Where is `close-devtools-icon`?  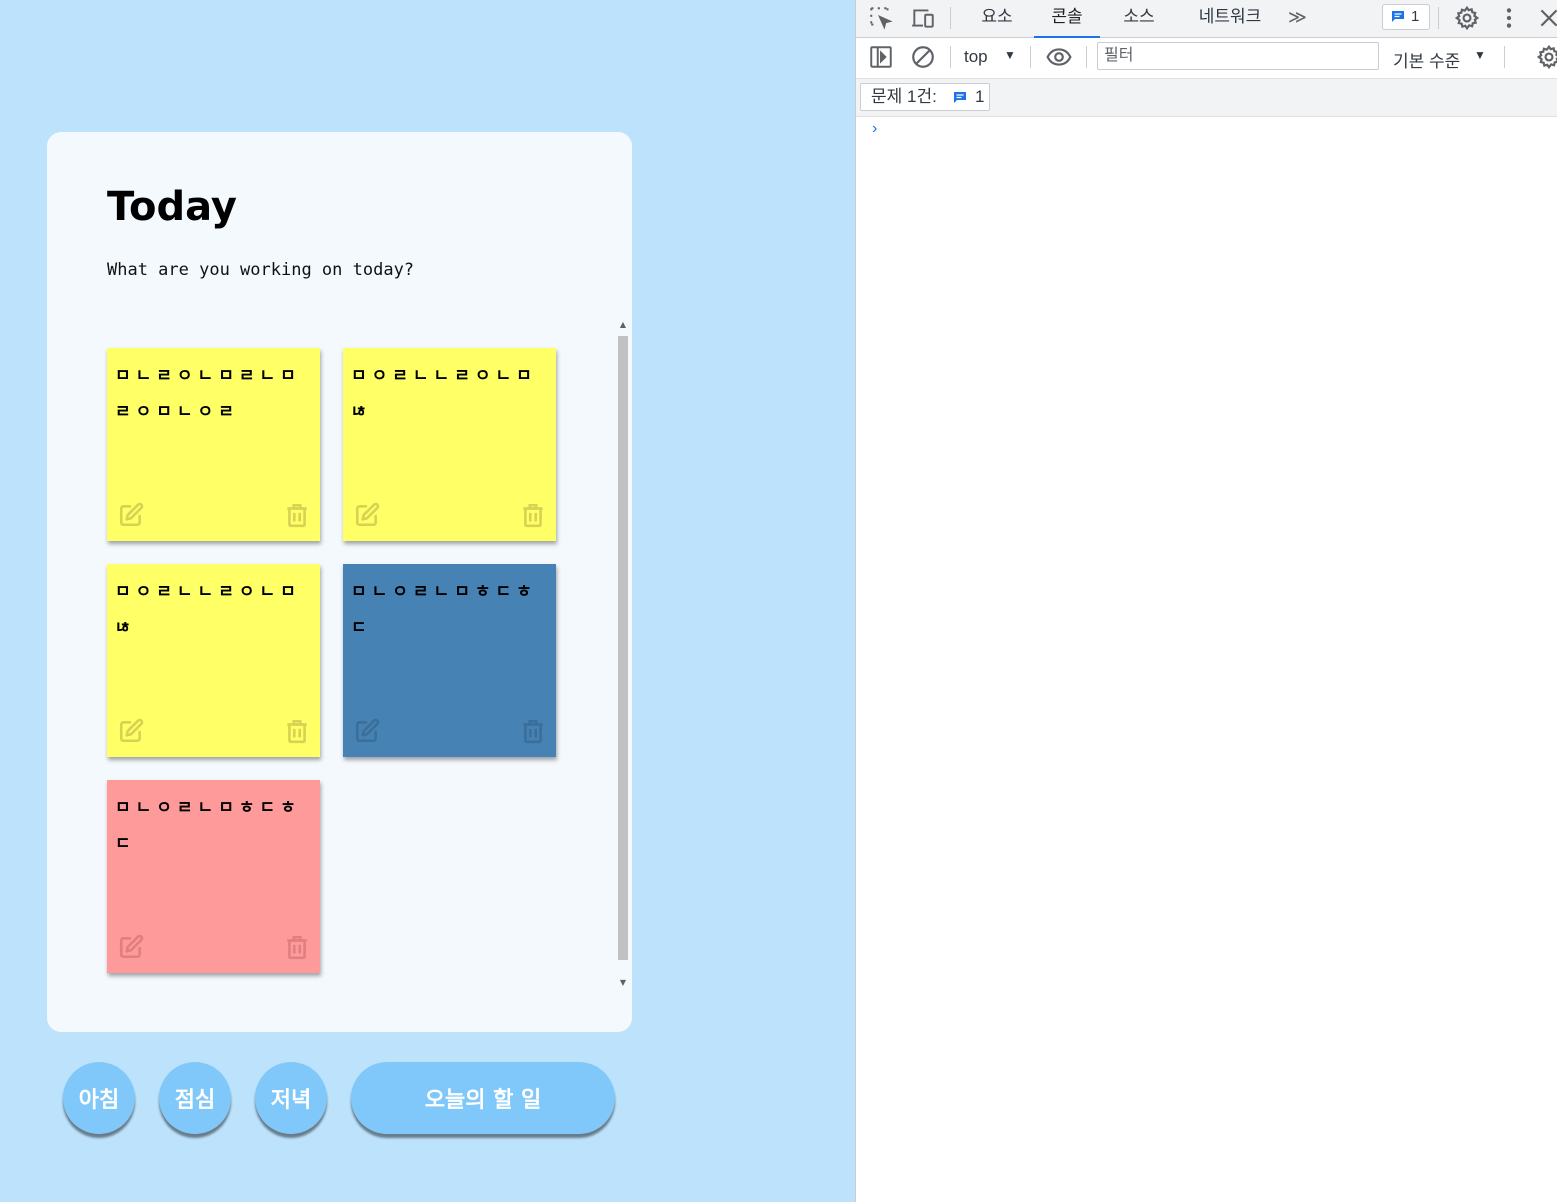 close-devtools-icon is located at coordinates (1546, 18).